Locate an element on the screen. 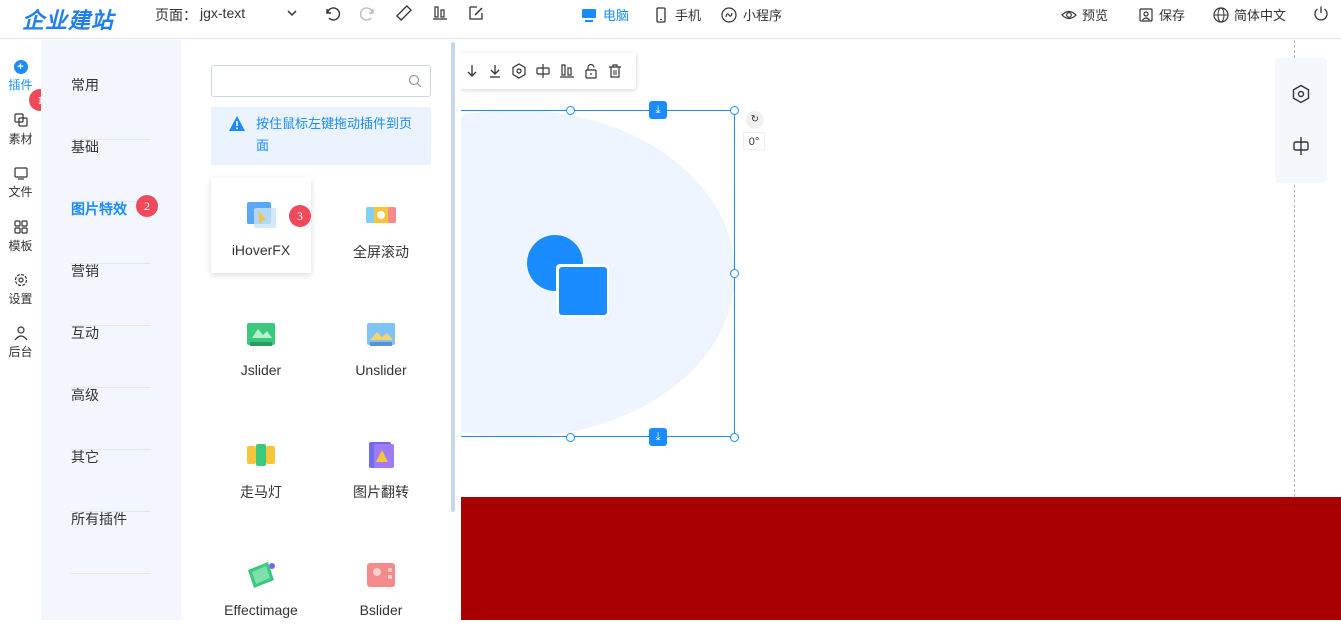 The image size is (1341, 633). rotation-readout: 0° is located at coordinates (754, 141).